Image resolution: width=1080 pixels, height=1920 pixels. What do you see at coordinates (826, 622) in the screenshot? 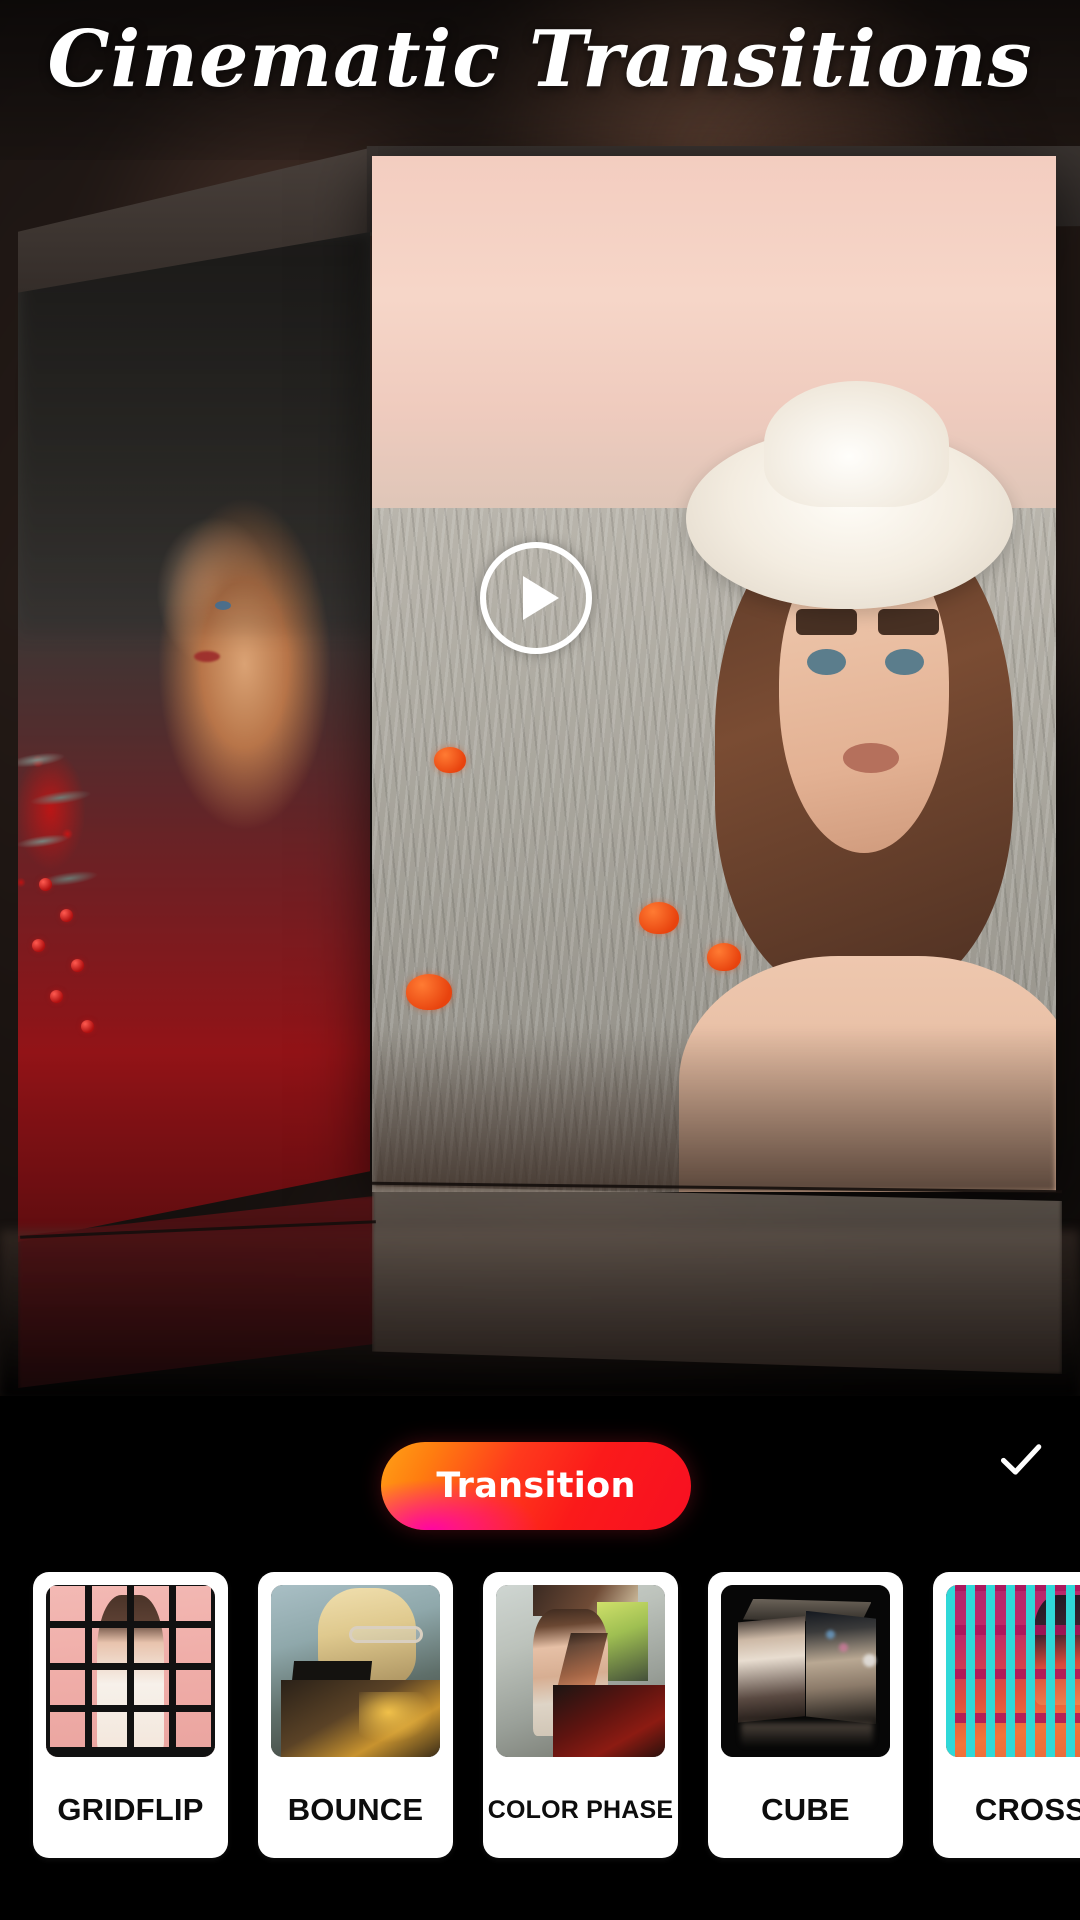
I see `subject-brow-left` at bounding box center [826, 622].